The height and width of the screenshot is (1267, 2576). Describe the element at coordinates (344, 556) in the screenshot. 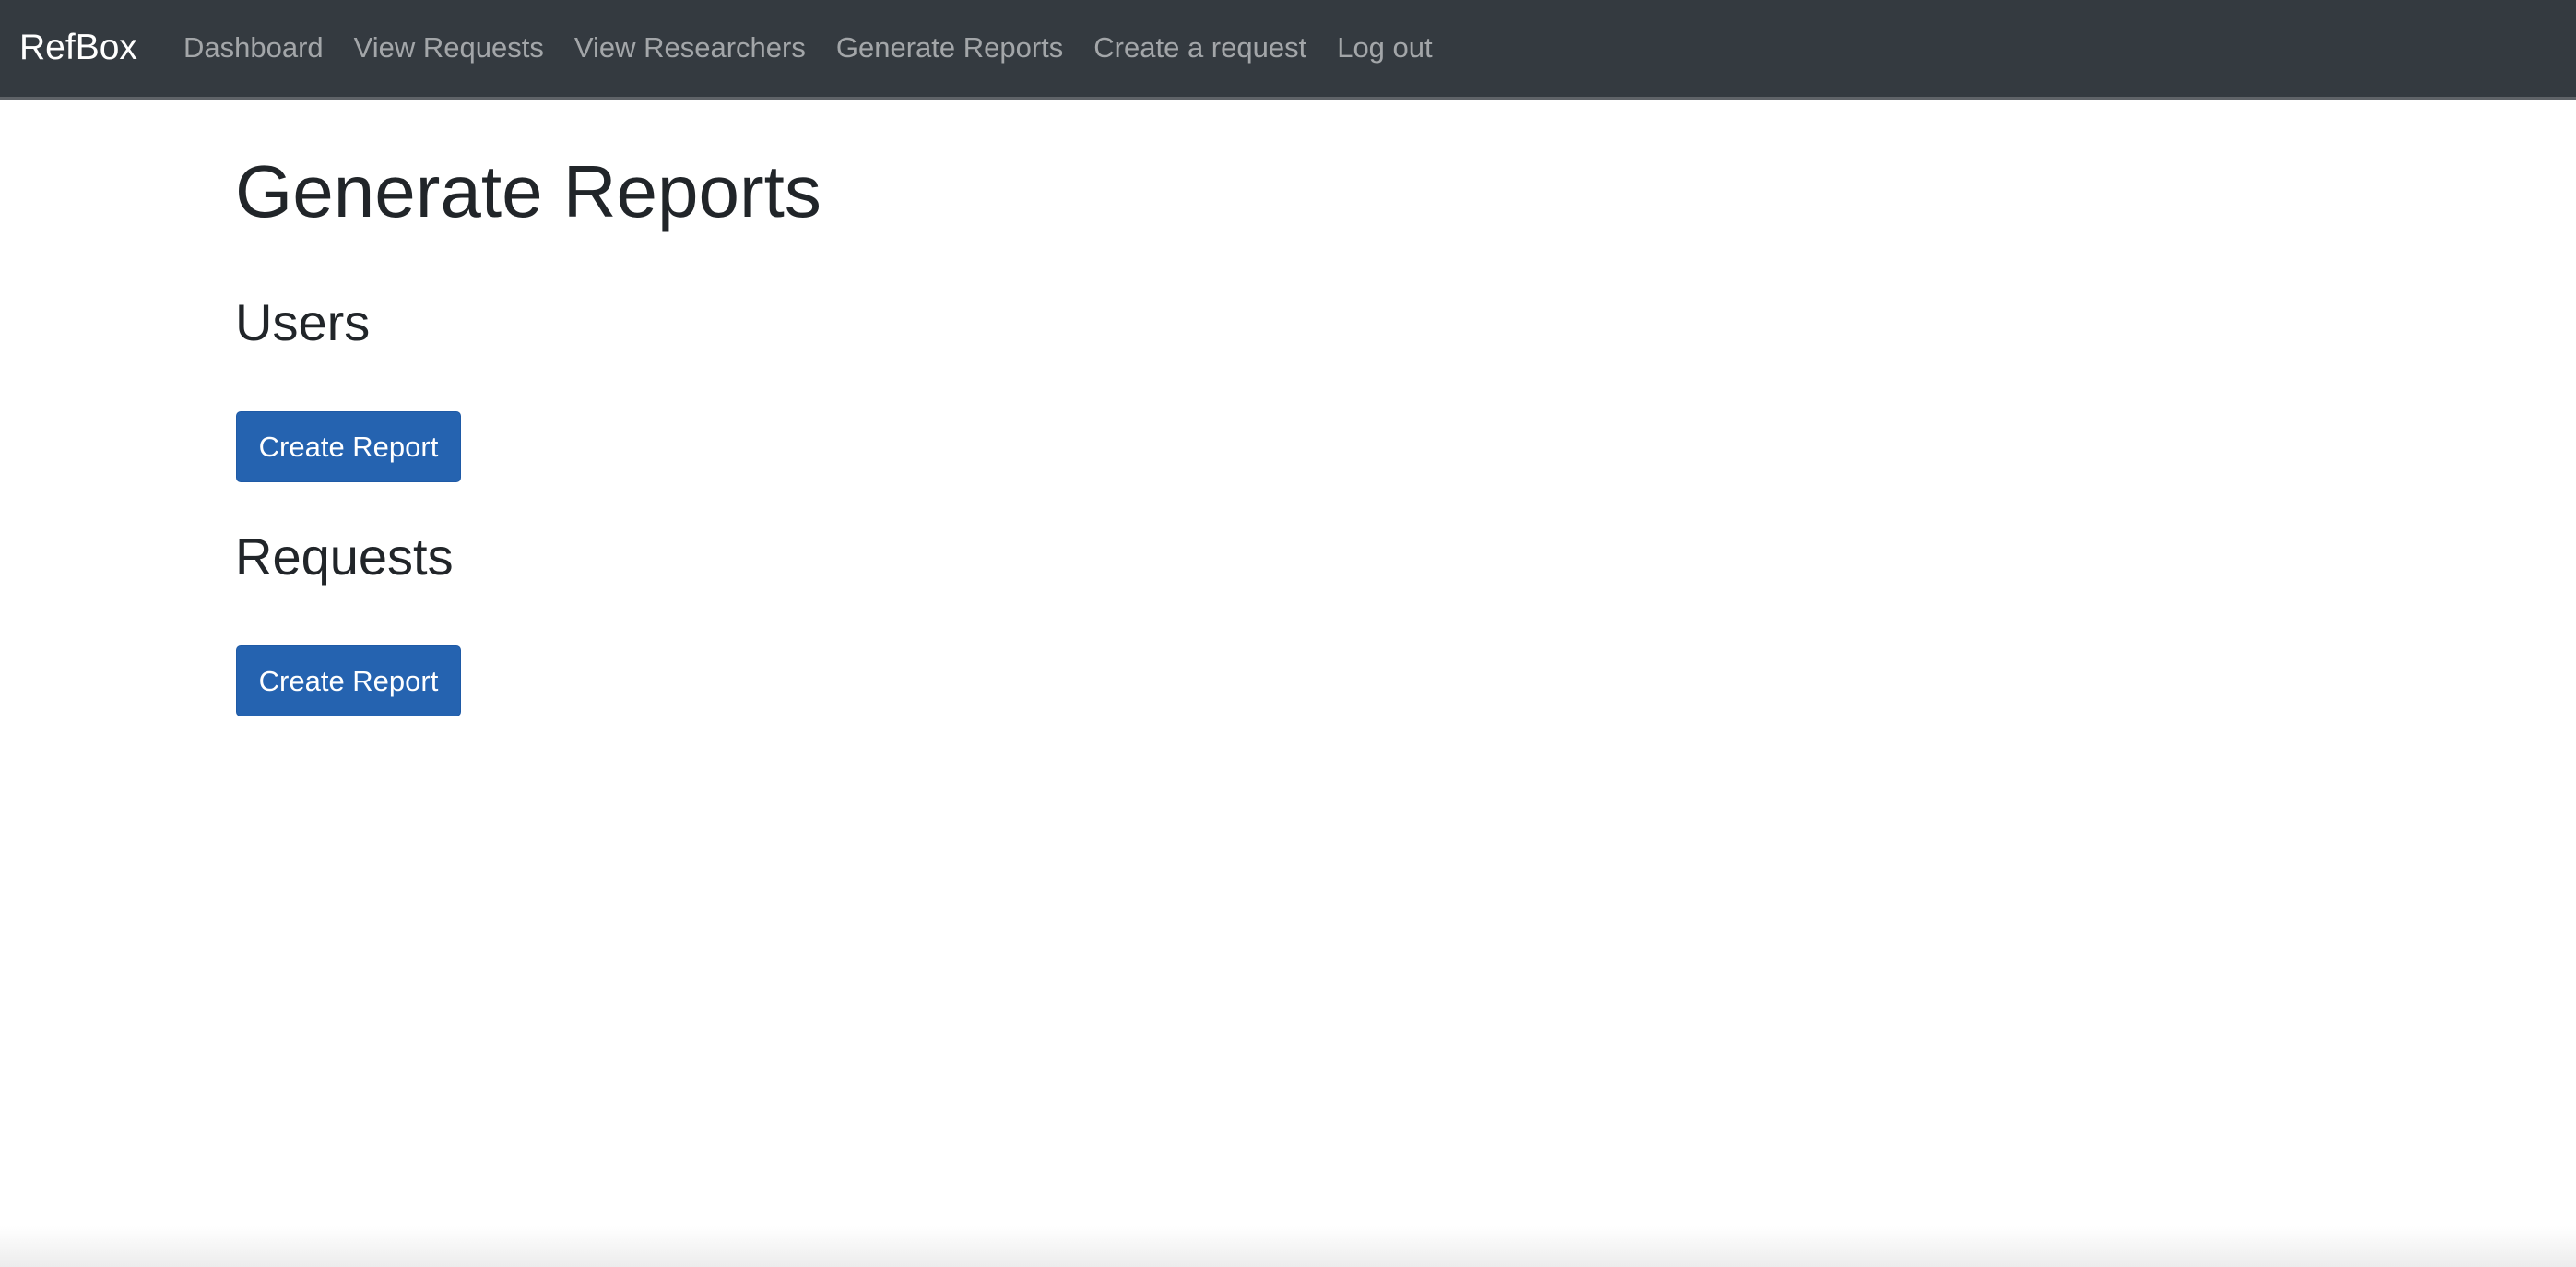

I see `requests-section-heading: Requests` at that location.